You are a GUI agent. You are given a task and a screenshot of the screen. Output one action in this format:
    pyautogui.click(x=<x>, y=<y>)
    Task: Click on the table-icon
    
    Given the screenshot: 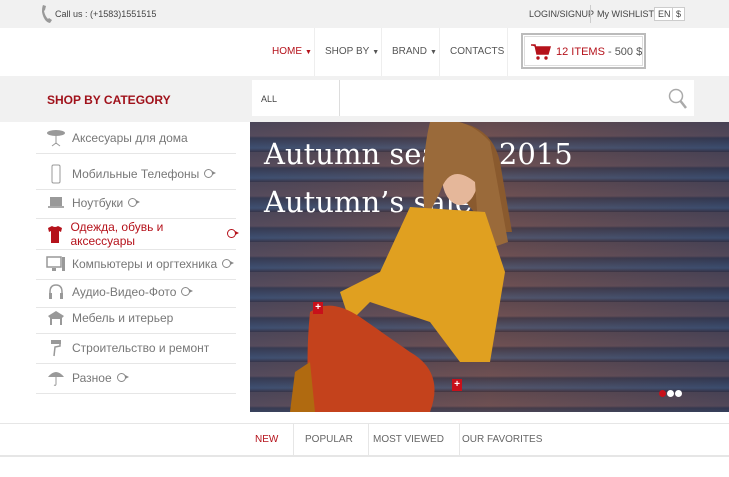 What is the action you would take?
    pyautogui.click(x=56, y=138)
    